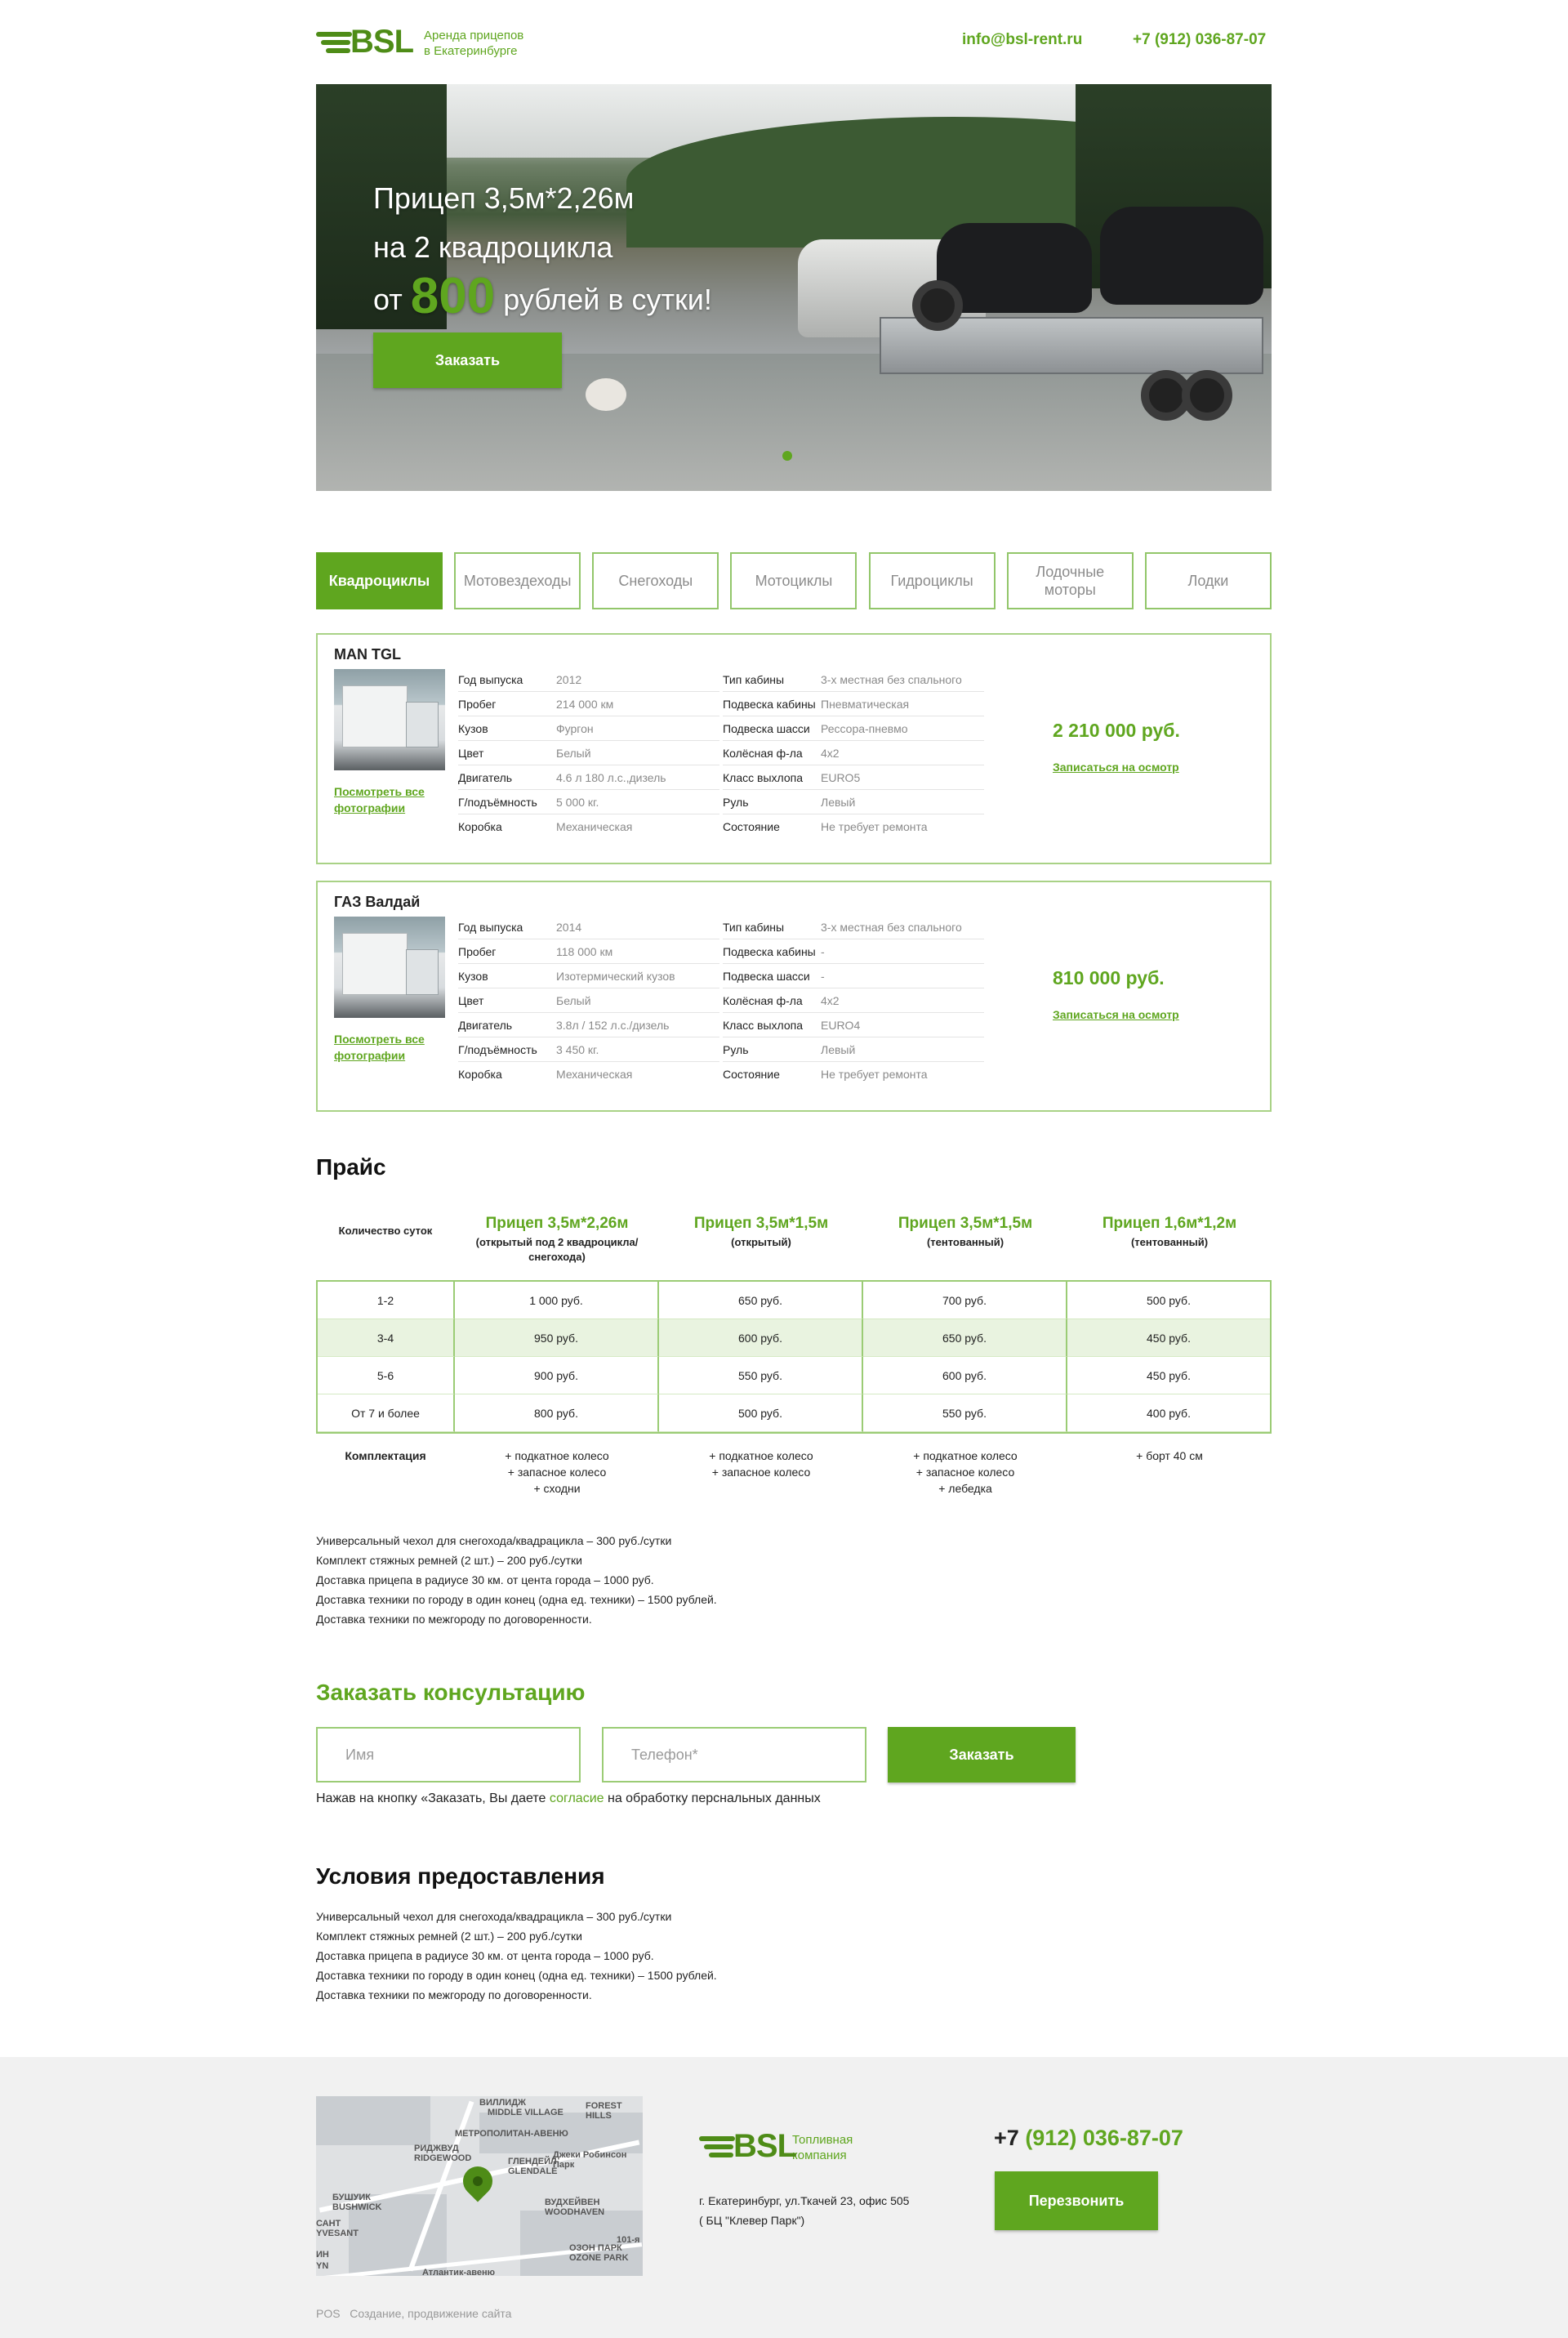  I want to click on hero-wheel, so click(1207, 395).